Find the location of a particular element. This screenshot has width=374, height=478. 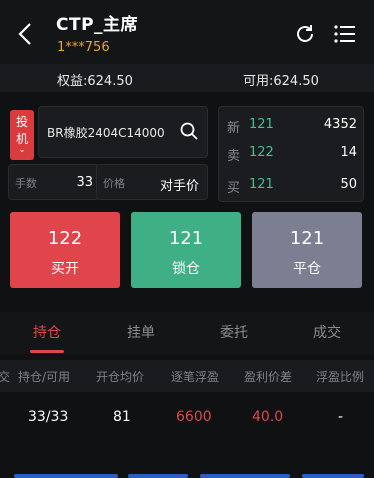

tag-char-1: 投 is located at coordinates (21, 122).